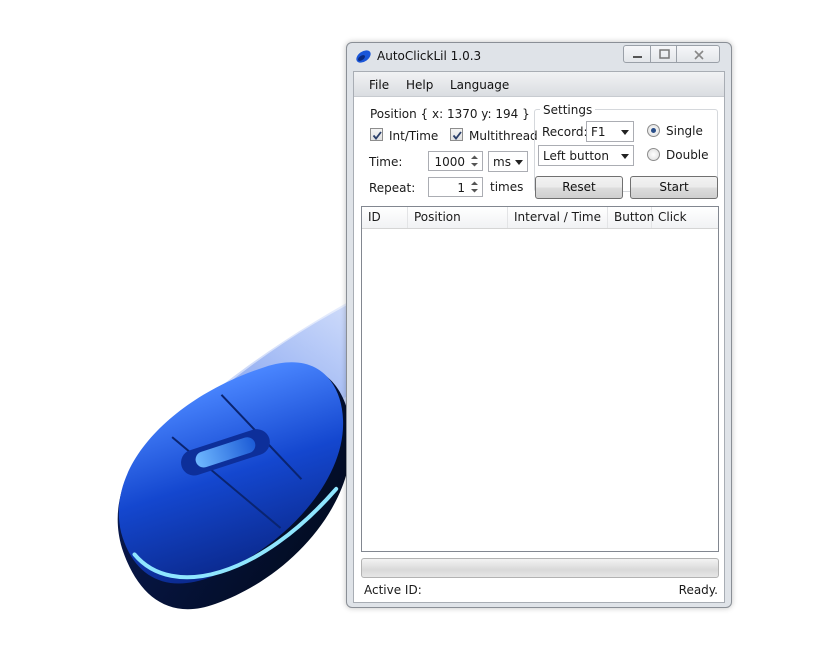 The height and width of the screenshot is (651, 820). I want to click on multithread-label: Multithread, so click(503, 136).